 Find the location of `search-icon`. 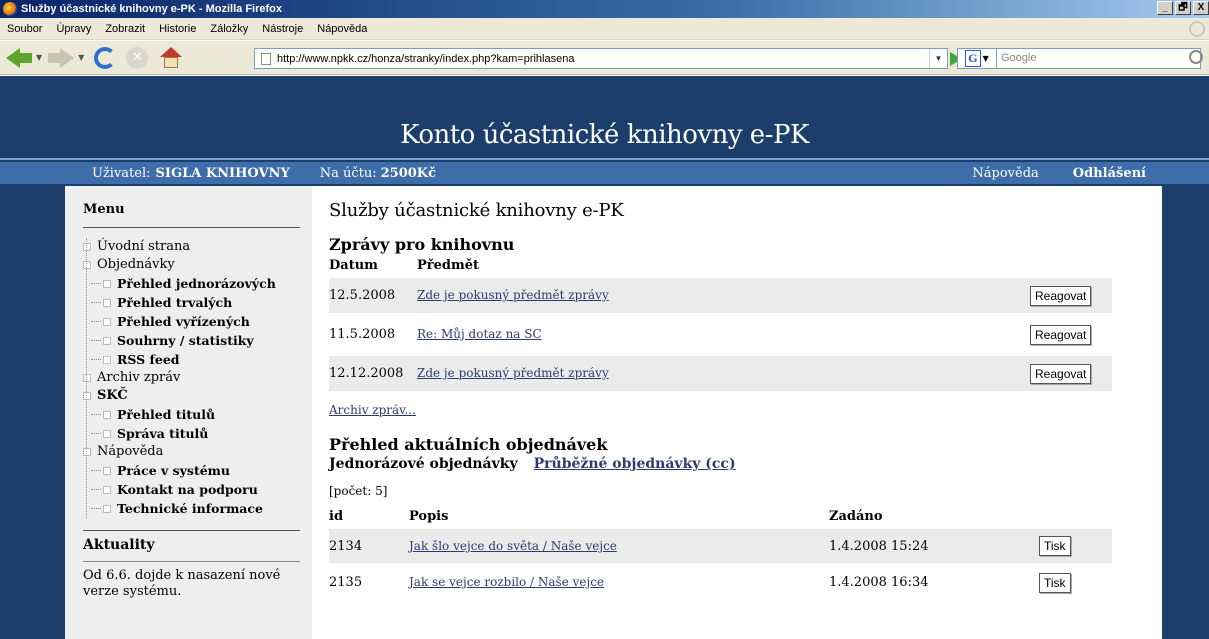

search-icon is located at coordinates (1196, 57).